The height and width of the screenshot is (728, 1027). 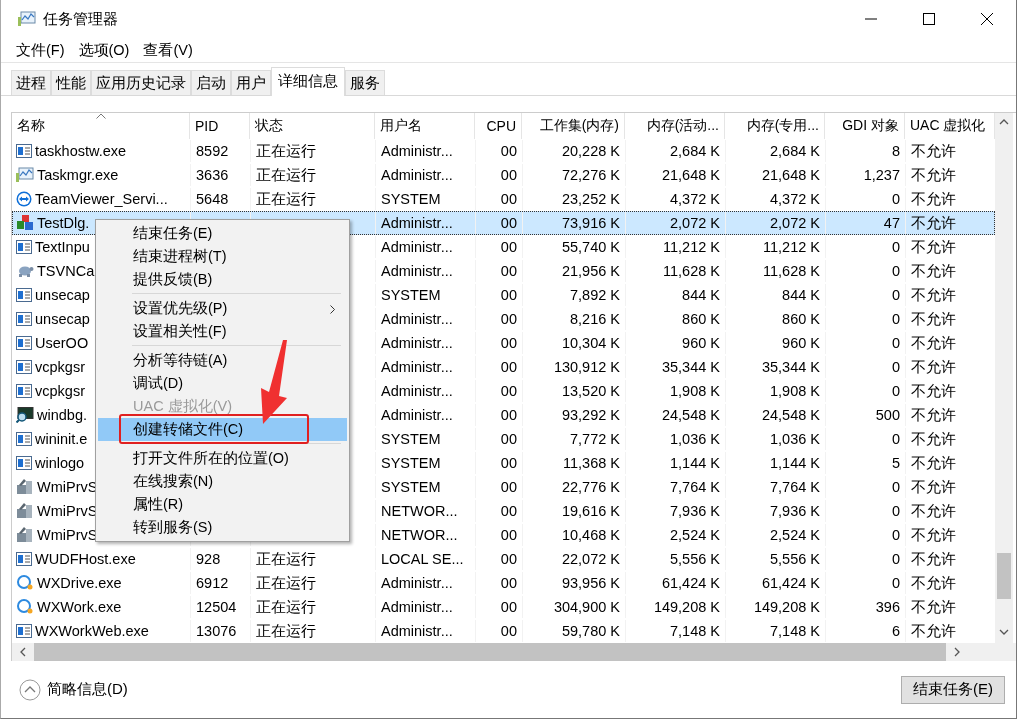 What do you see at coordinates (795, 535) in the screenshot?
I see `table-cell: 2,524 K` at bounding box center [795, 535].